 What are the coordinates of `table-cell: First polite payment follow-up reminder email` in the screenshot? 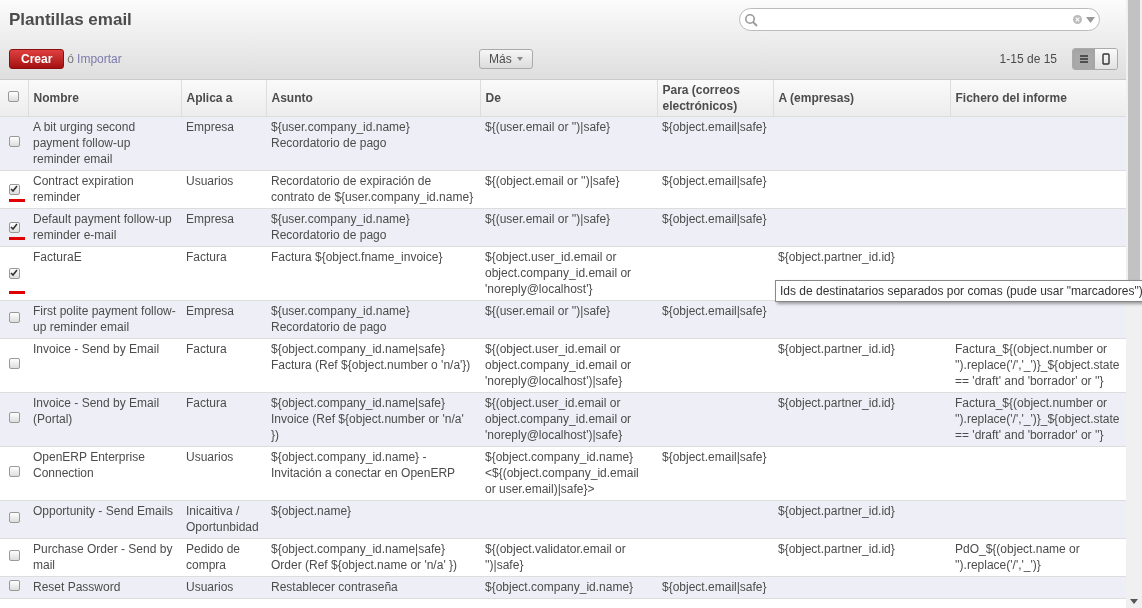 It's located at (104, 318).